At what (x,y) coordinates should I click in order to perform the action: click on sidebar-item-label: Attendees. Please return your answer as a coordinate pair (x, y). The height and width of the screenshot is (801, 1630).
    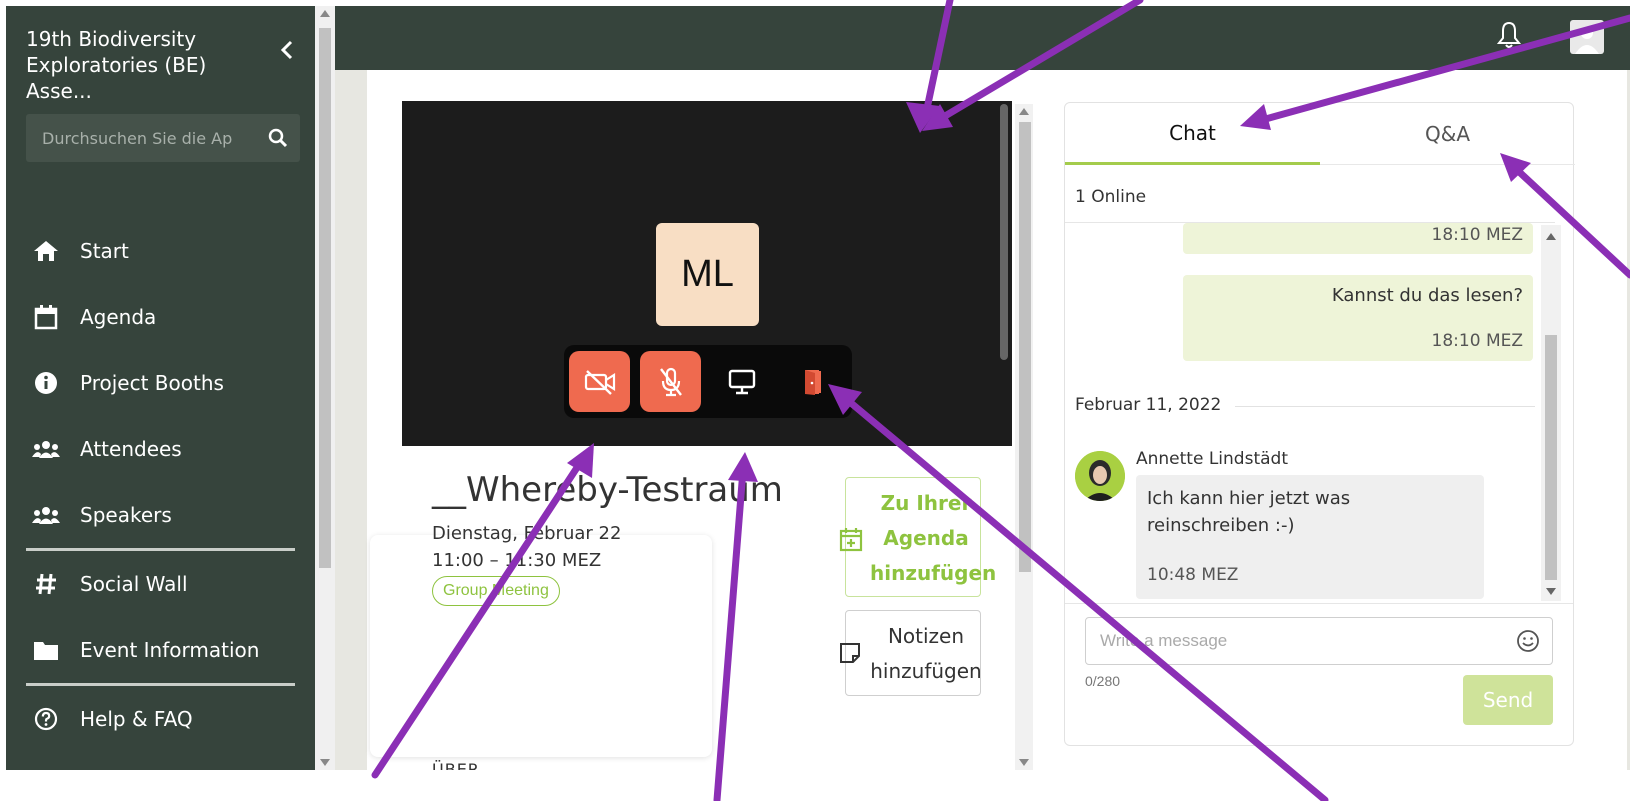
    Looking at the image, I should click on (131, 449).